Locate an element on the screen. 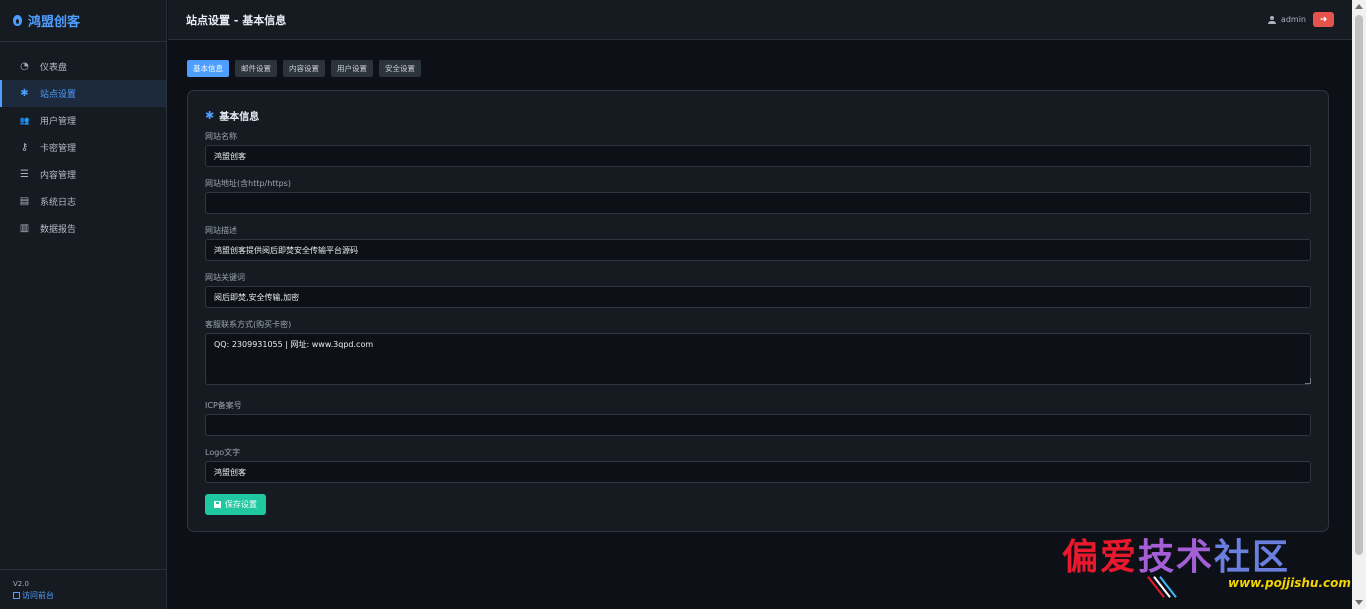  watermark-text-part: 偏爱 is located at coordinates (1100, 557).